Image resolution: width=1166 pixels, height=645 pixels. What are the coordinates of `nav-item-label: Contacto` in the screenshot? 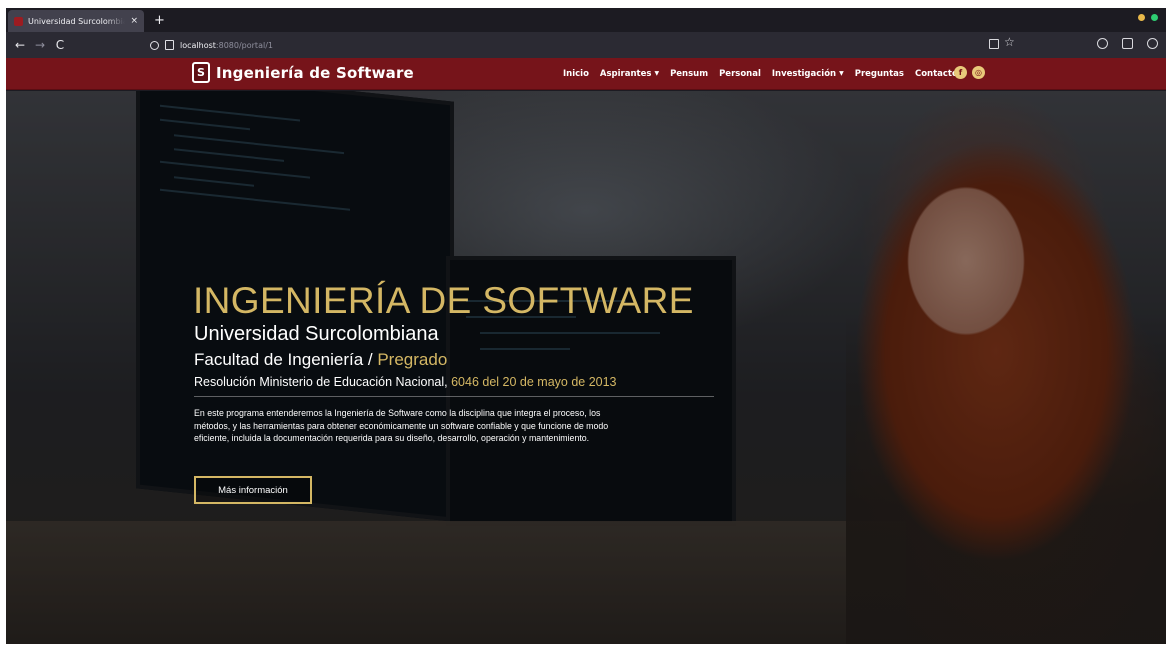 It's located at (936, 74).